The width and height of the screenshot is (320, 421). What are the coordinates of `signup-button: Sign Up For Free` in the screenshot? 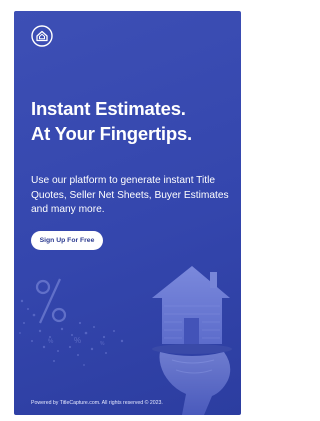 It's located at (67, 240).